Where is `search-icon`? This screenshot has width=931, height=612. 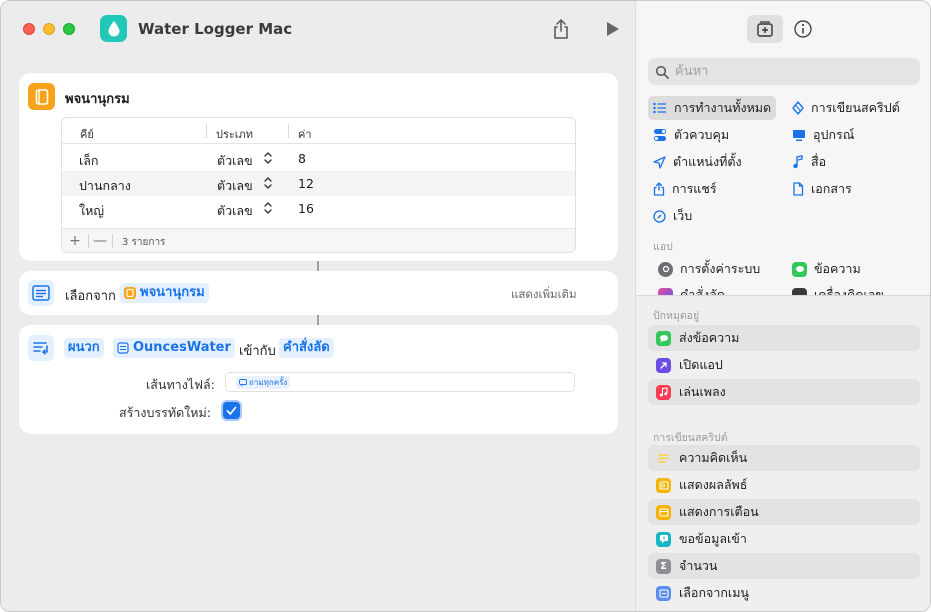 search-icon is located at coordinates (662, 72).